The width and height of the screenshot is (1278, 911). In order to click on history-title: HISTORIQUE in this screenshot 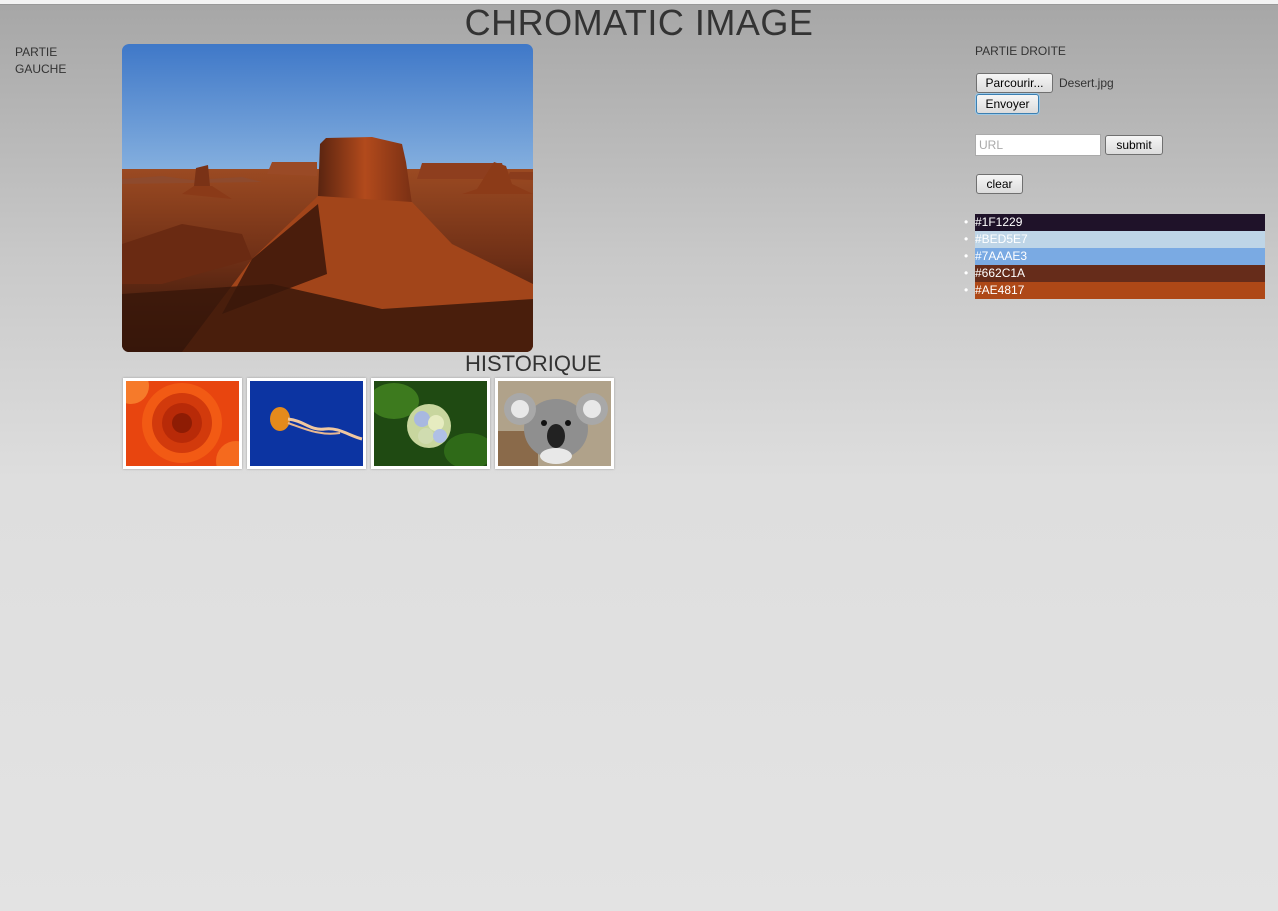, I will do `click(533, 363)`.